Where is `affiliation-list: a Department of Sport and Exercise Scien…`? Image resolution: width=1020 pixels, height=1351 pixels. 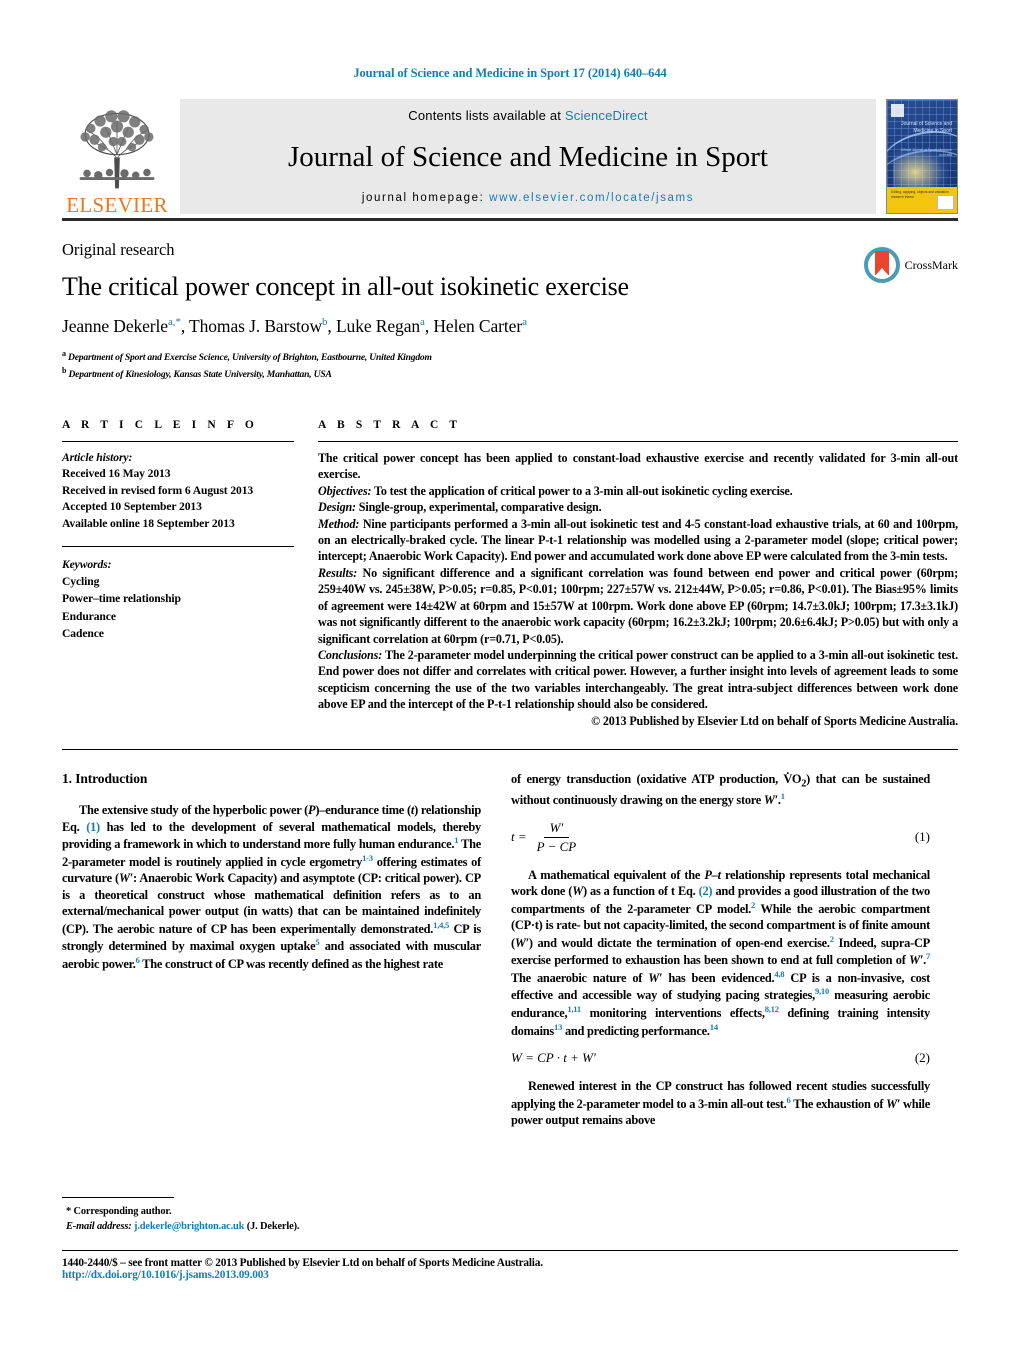 affiliation-list: a Department of Sport and Exercise Scien… is located at coordinates (510, 365).